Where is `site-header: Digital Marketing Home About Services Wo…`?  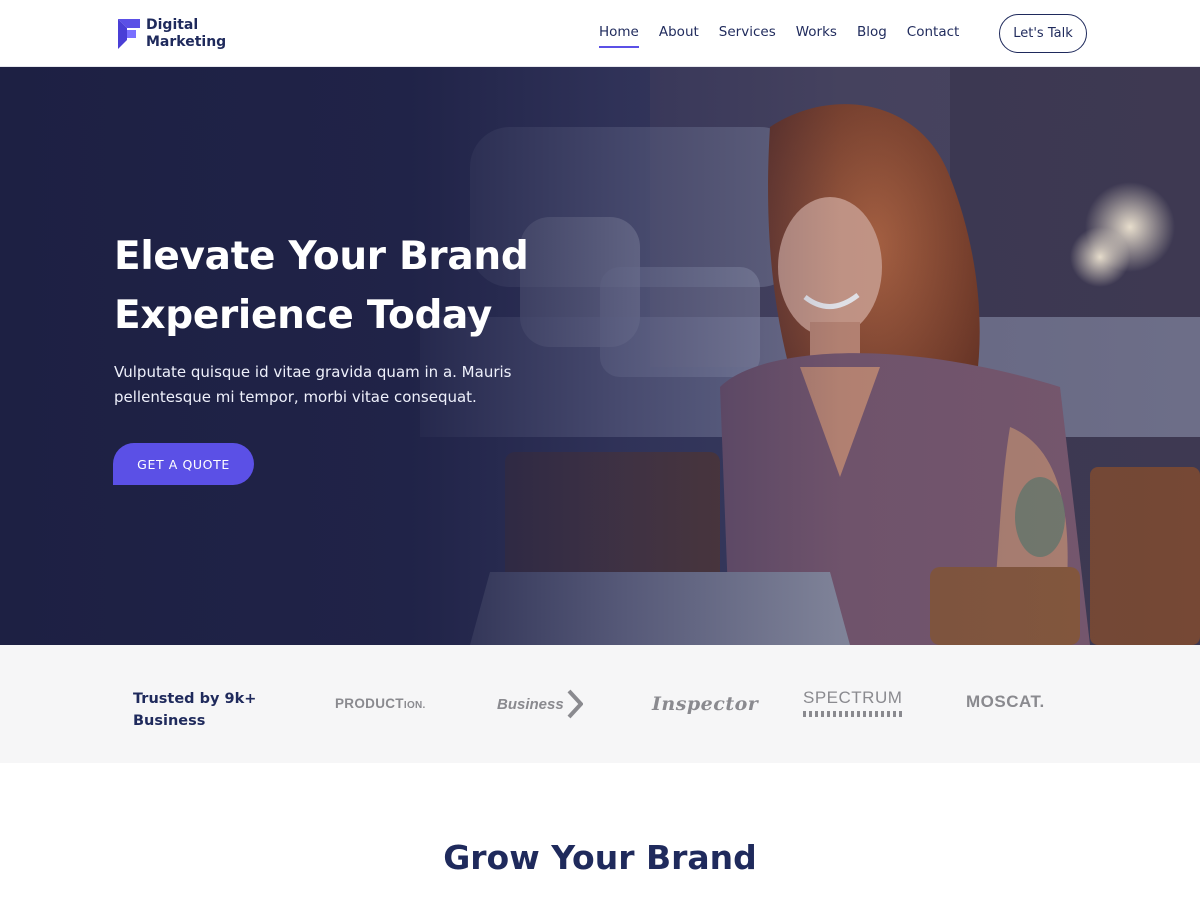
site-header: Digital Marketing Home About Services Wo… is located at coordinates (600, 33).